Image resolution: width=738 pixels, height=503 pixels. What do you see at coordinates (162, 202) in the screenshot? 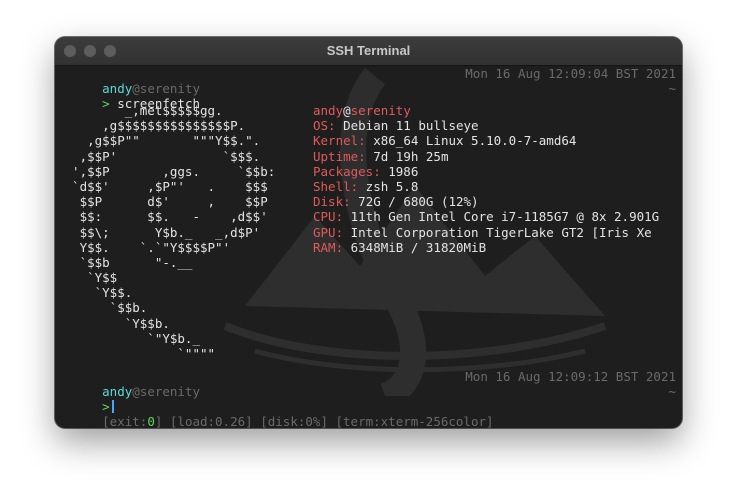
I see `logo-line: $$P d$' , $$P` at bounding box center [162, 202].